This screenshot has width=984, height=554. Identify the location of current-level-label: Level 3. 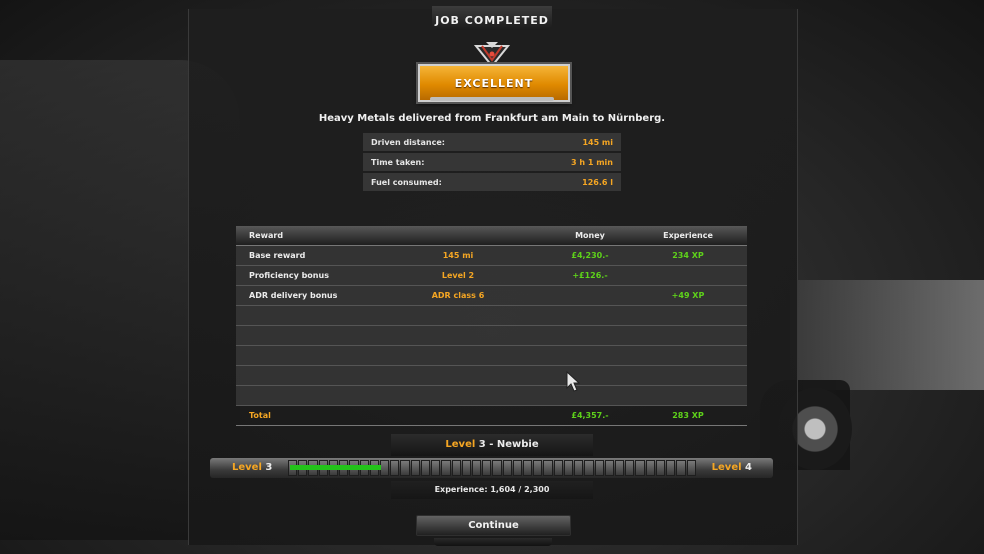
(252, 467).